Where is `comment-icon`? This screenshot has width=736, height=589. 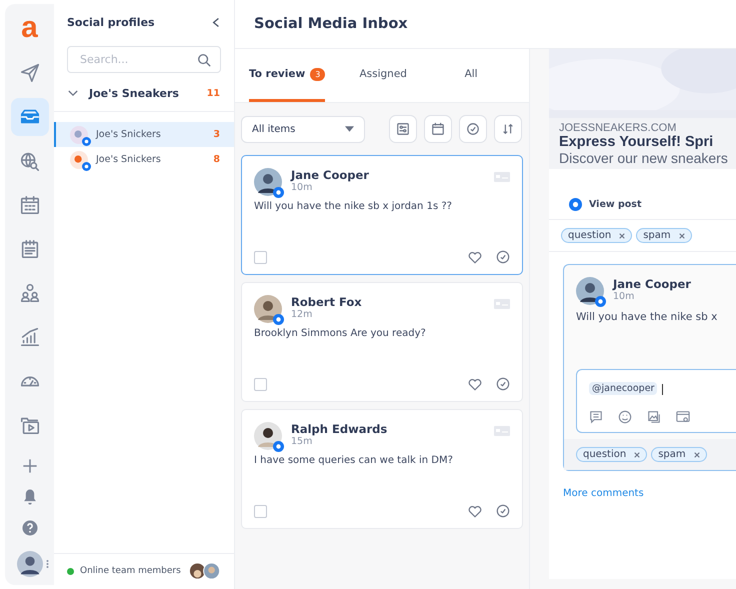
comment-icon is located at coordinates (596, 417).